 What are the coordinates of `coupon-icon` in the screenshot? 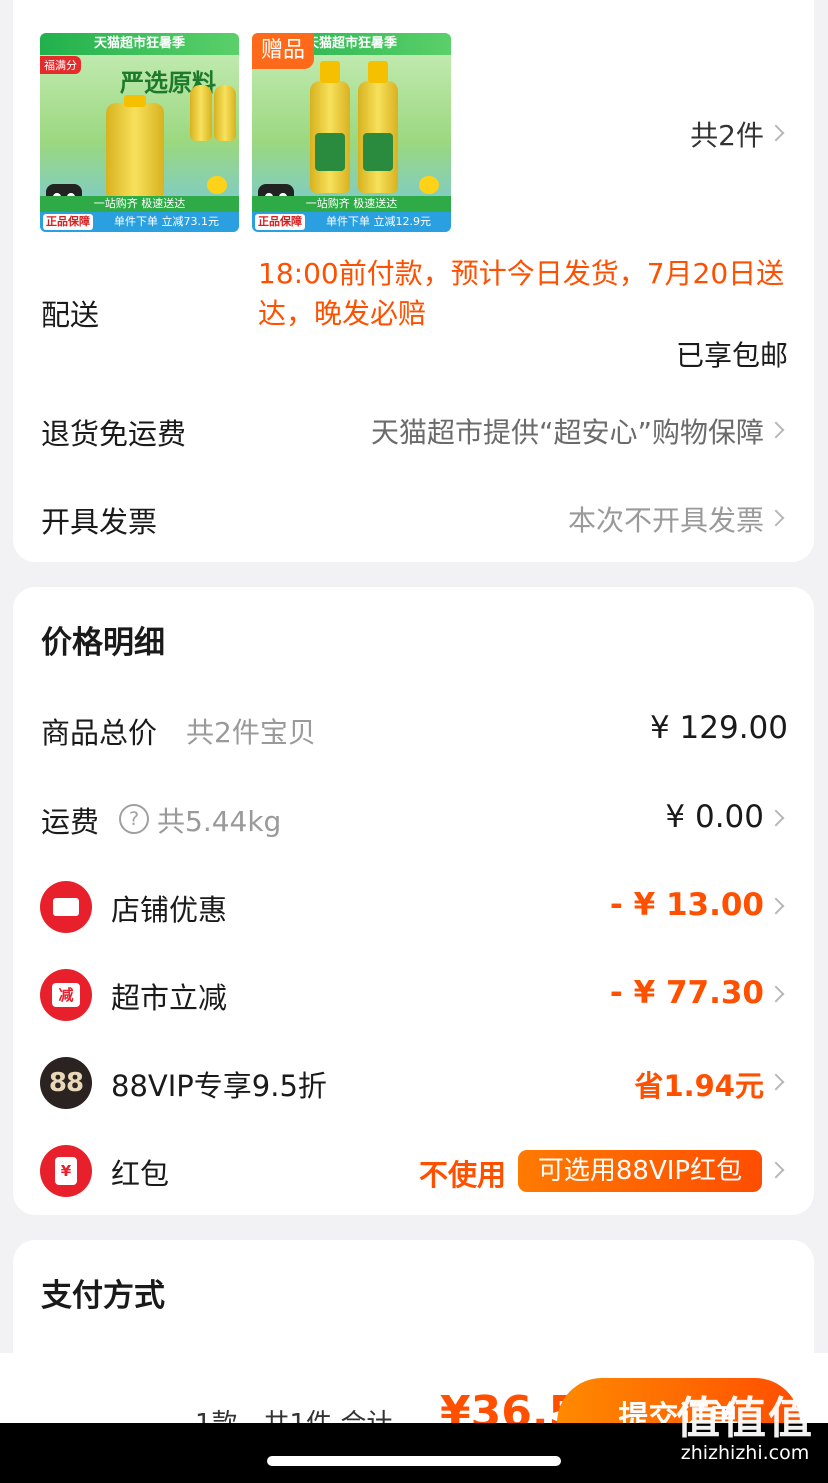 It's located at (66, 907).